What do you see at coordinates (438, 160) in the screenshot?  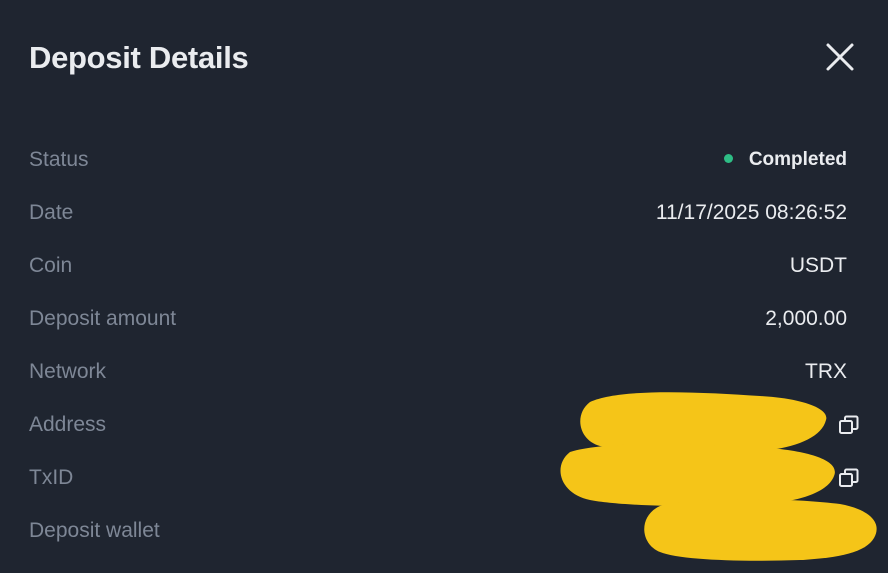 I see `status-row: Status Completed` at bounding box center [438, 160].